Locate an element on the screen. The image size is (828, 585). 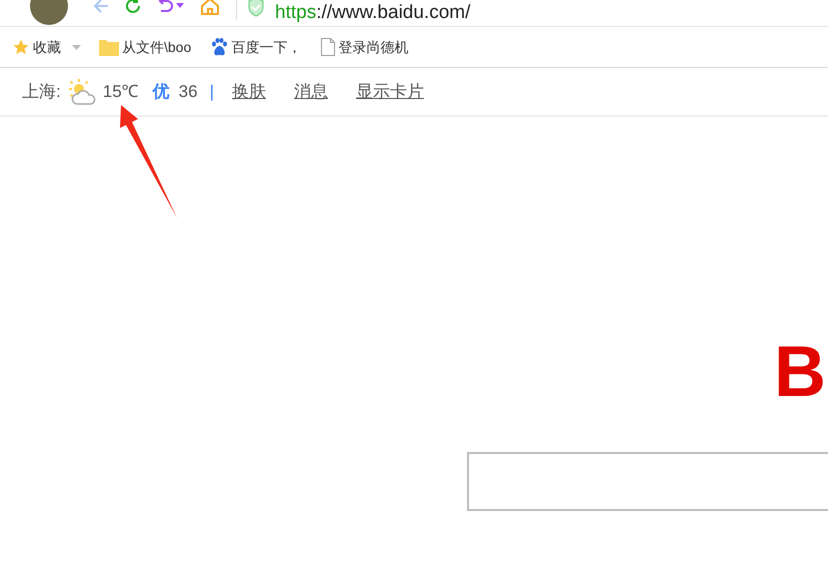
header-link: 换肤 is located at coordinates (249, 91).